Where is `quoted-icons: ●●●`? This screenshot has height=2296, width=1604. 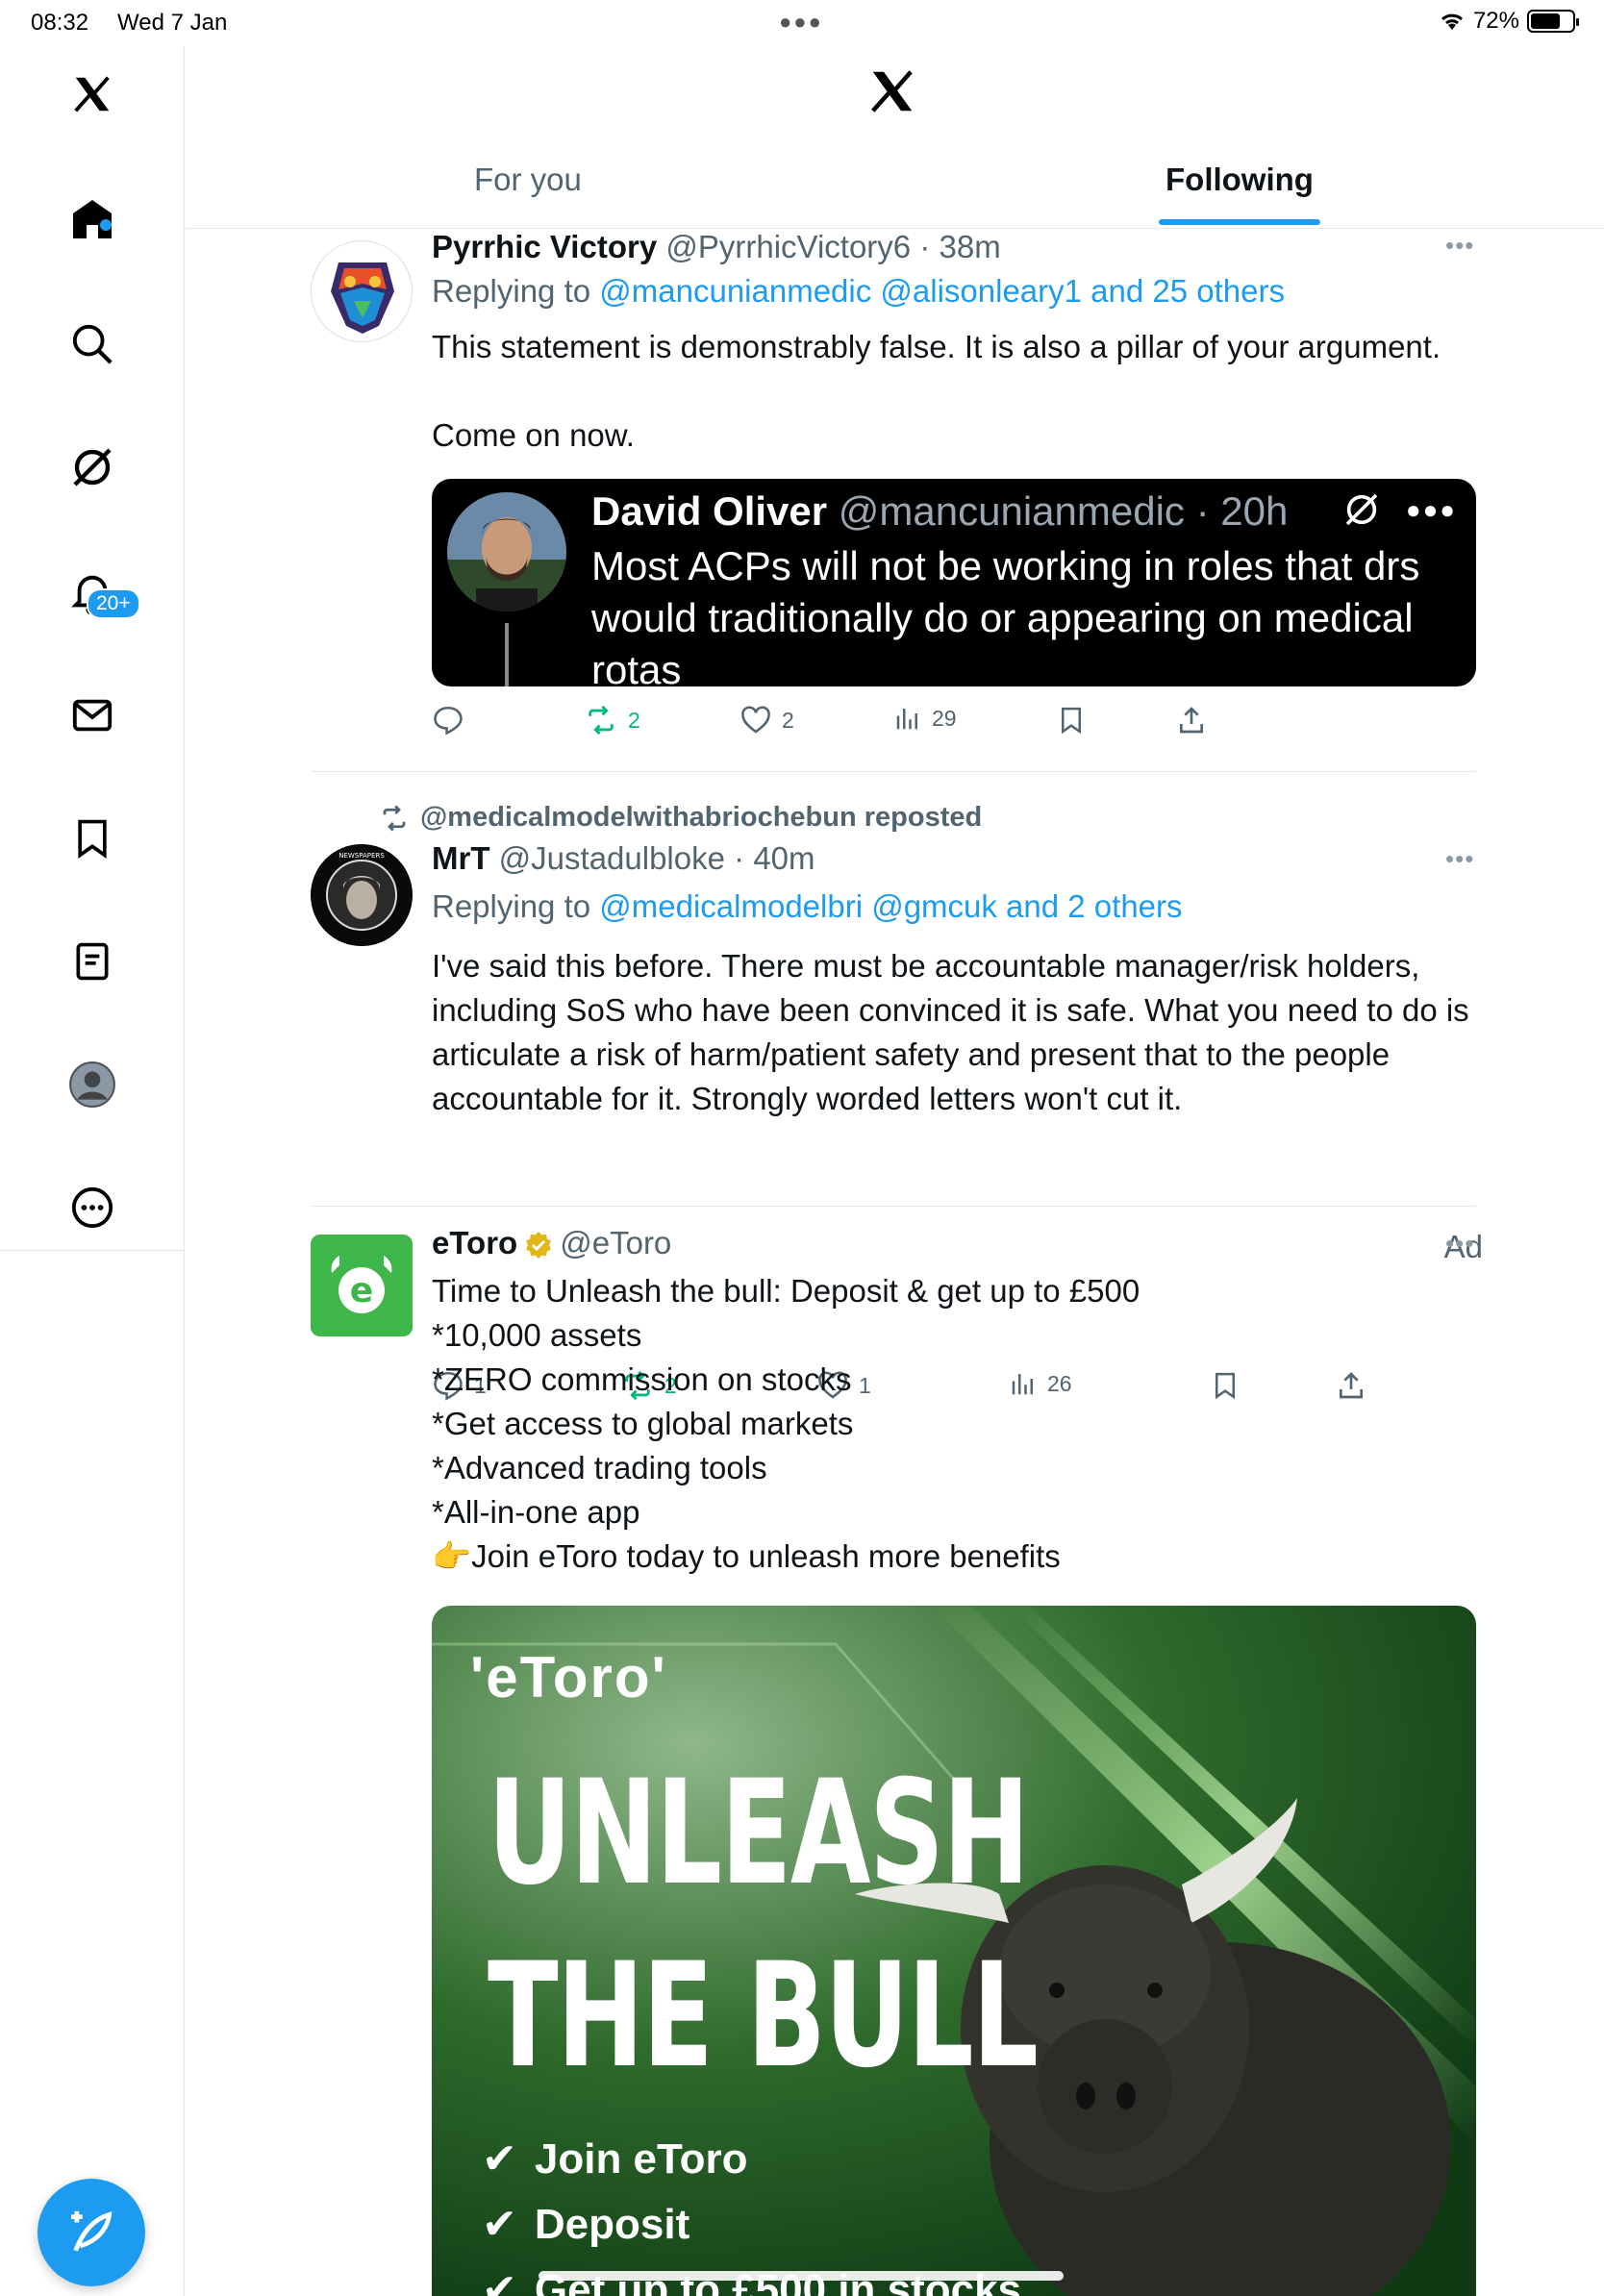 quoted-icons: ●●● is located at coordinates (1399, 509).